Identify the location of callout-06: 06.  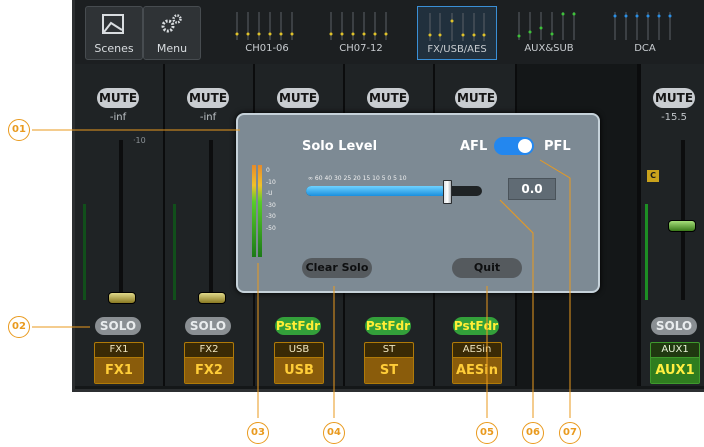
(533, 433).